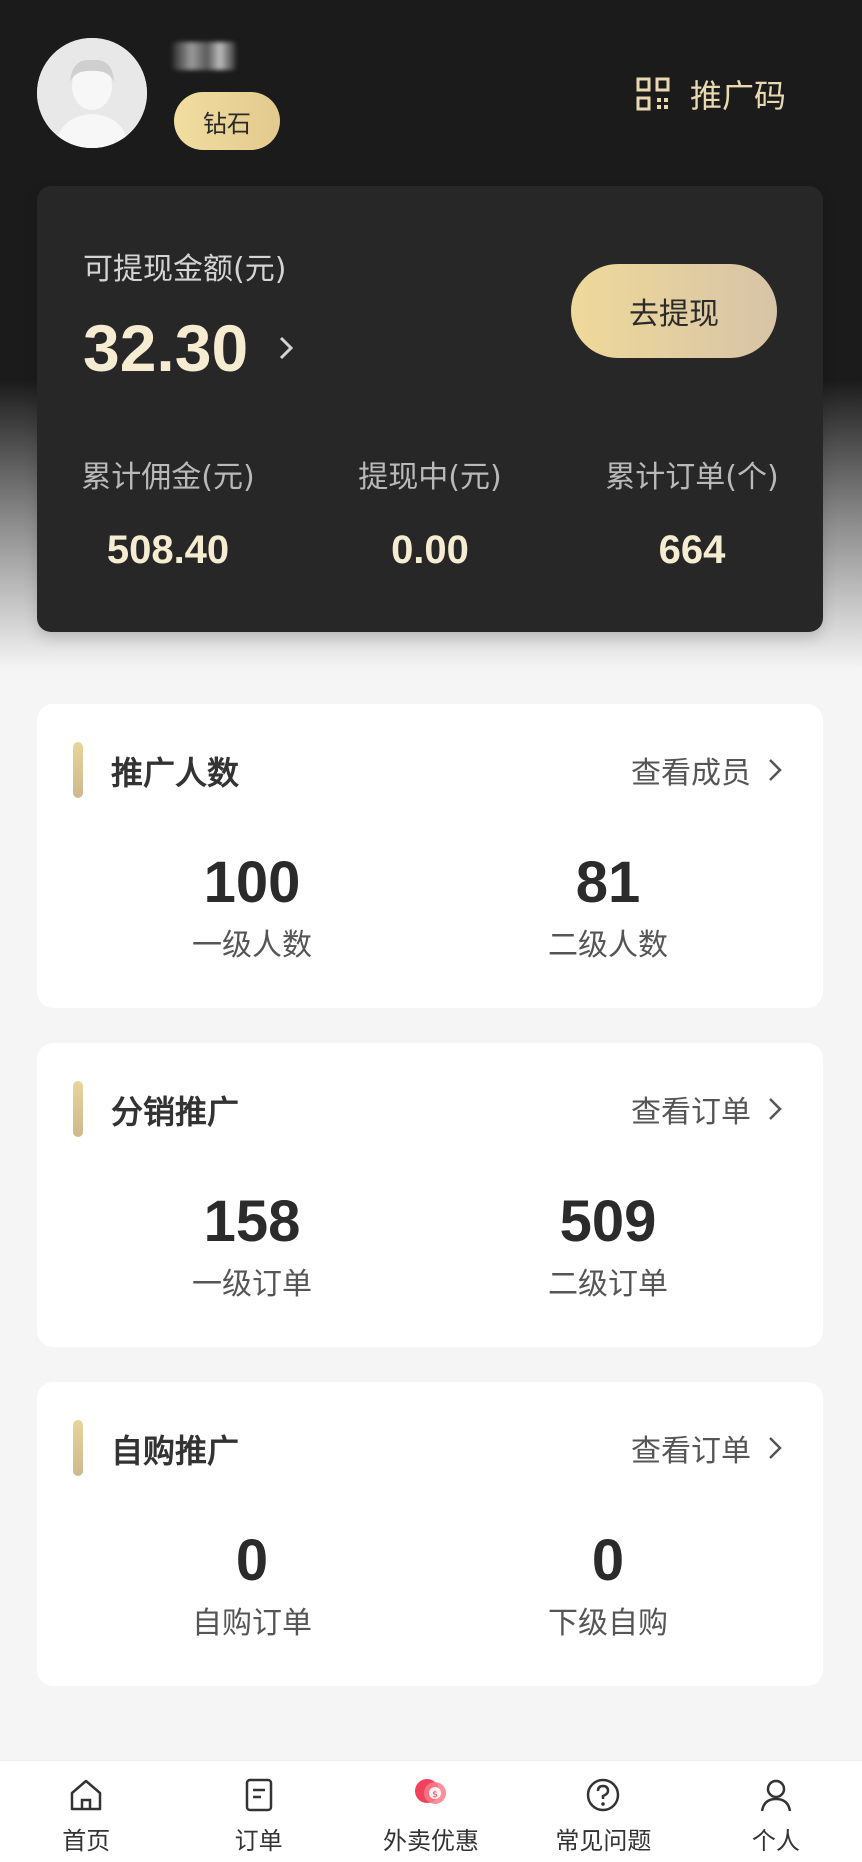 The image size is (862, 1862). I want to click on metric-label: 一级订单, so click(252, 1284).